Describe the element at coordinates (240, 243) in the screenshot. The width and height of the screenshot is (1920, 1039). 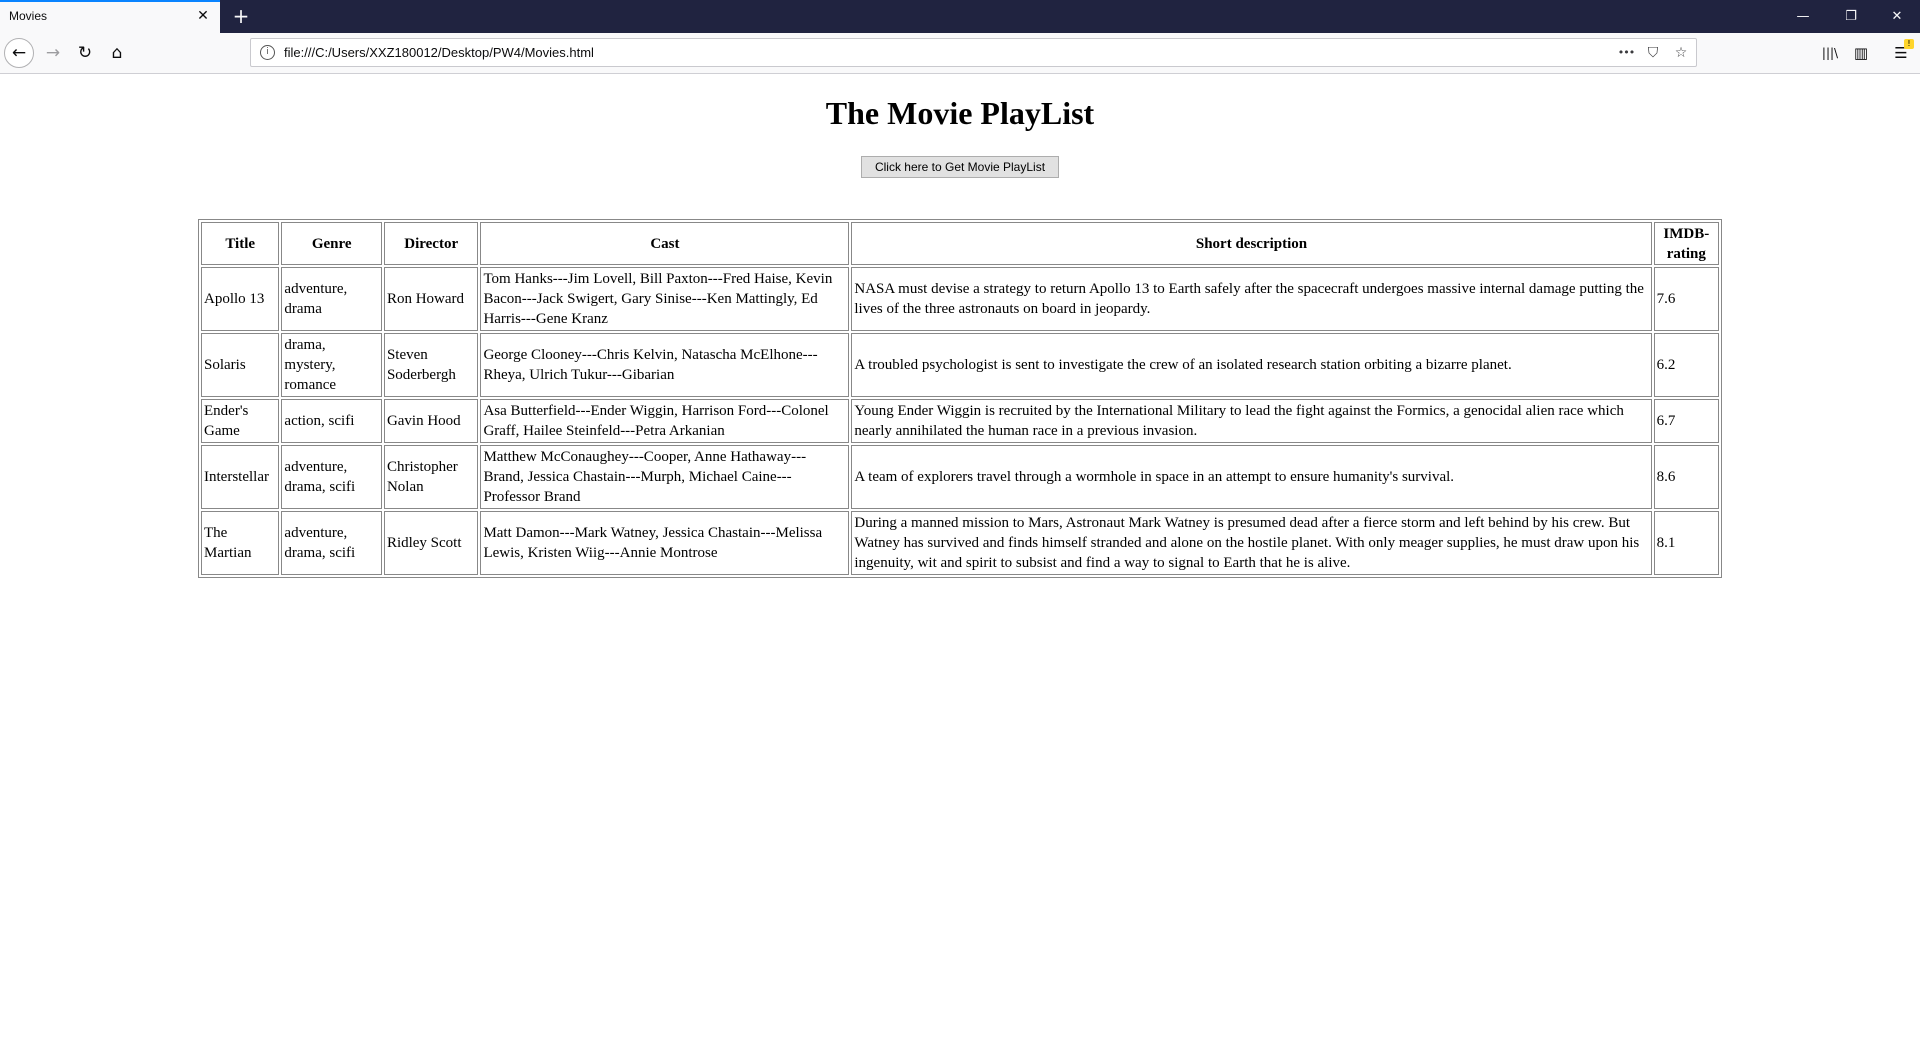
I see `column-header-title: Title` at that location.